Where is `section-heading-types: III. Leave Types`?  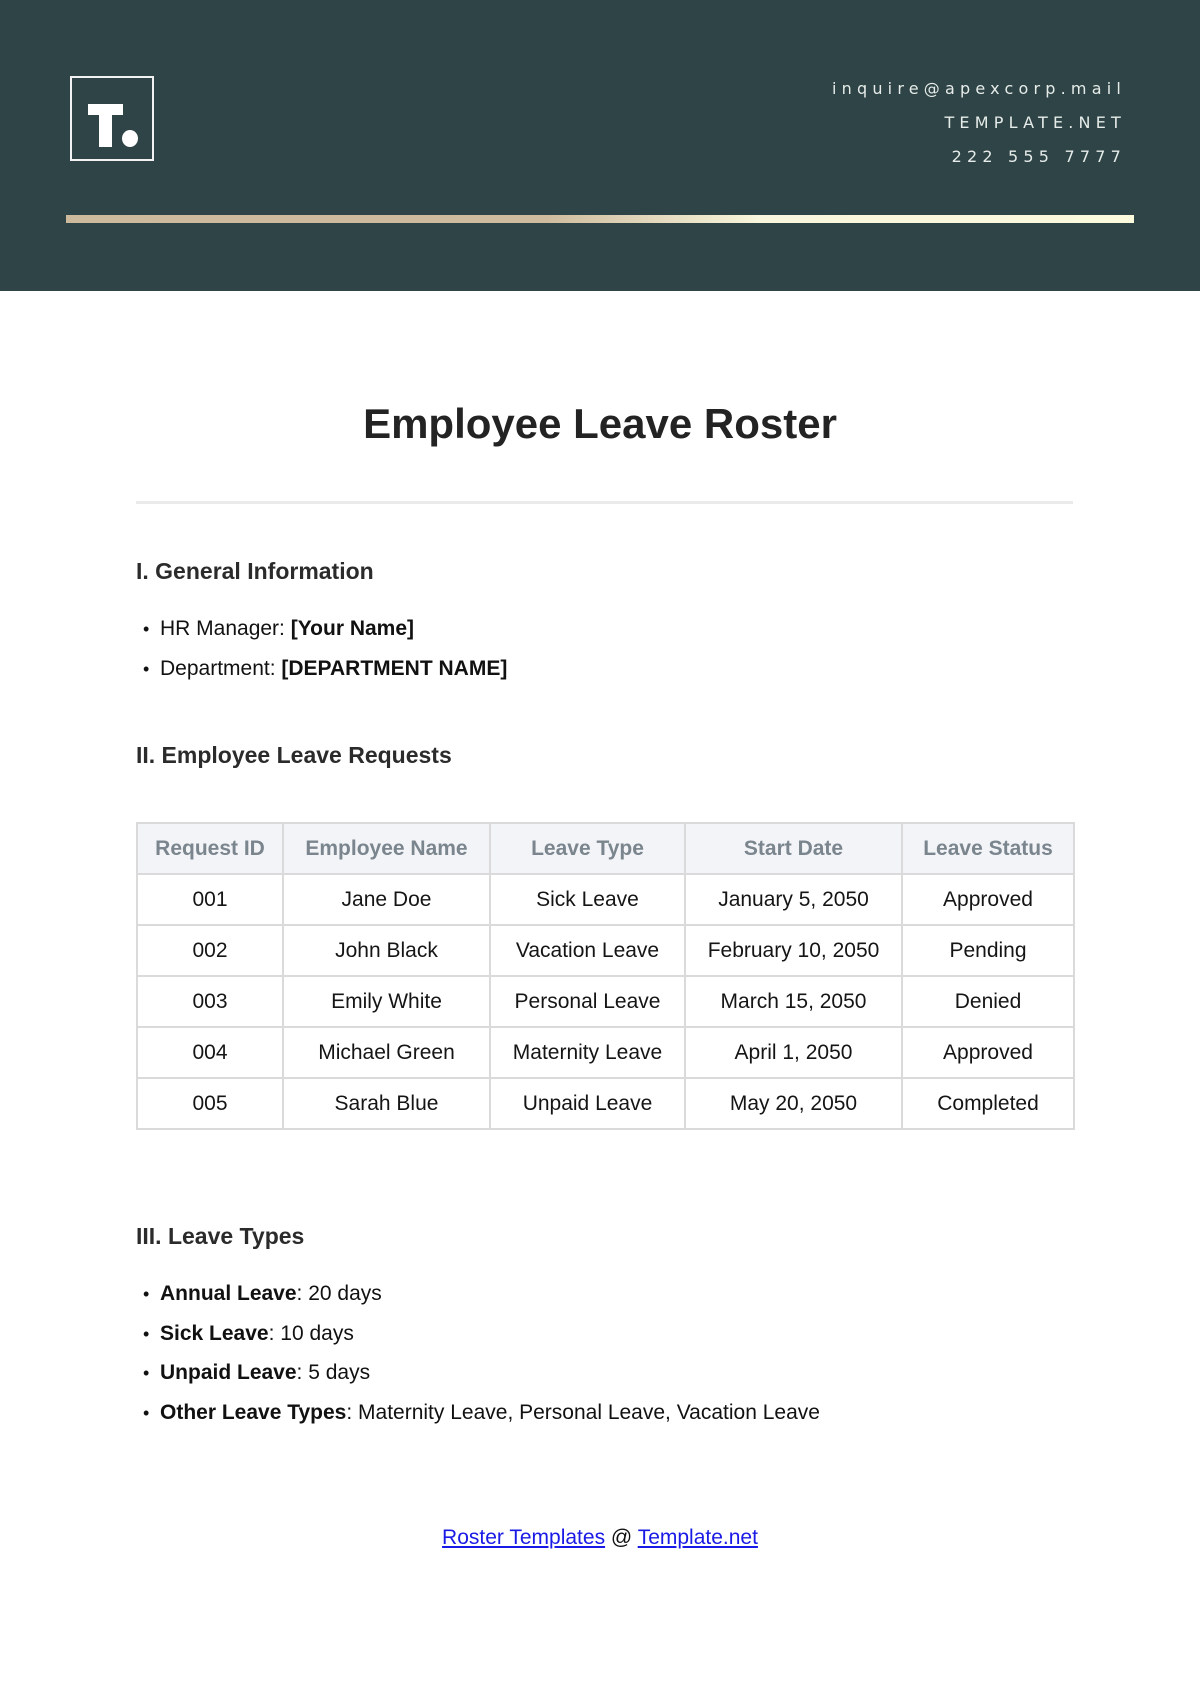
section-heading-types: III. Leave Types is located at coordinates (220, 1236).